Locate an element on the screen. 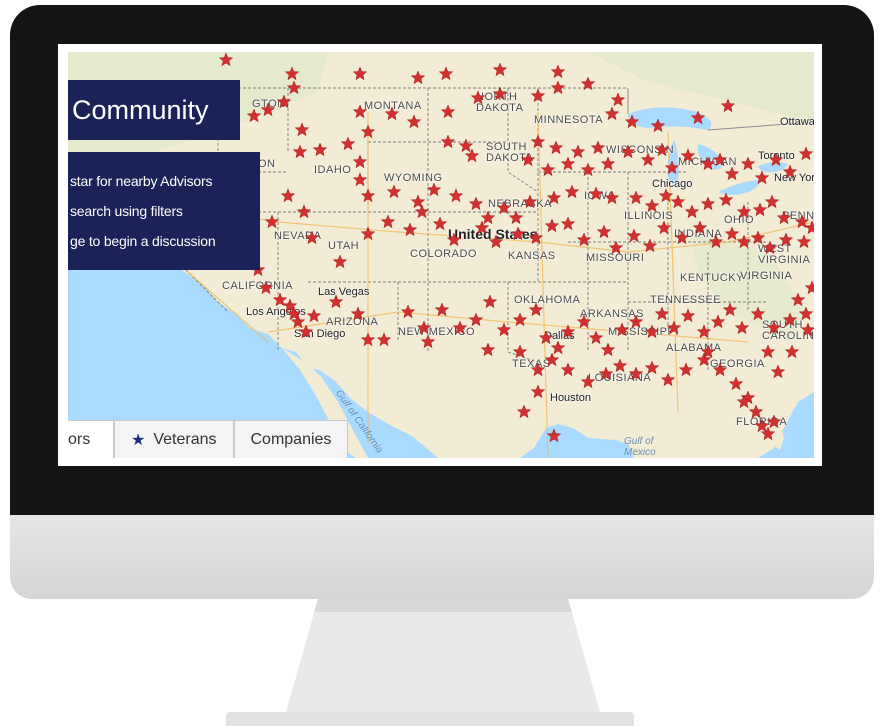 This screenshot has width=882, height=726. tab-veterans: ★ Veterans is located at coordinates (174, 439).